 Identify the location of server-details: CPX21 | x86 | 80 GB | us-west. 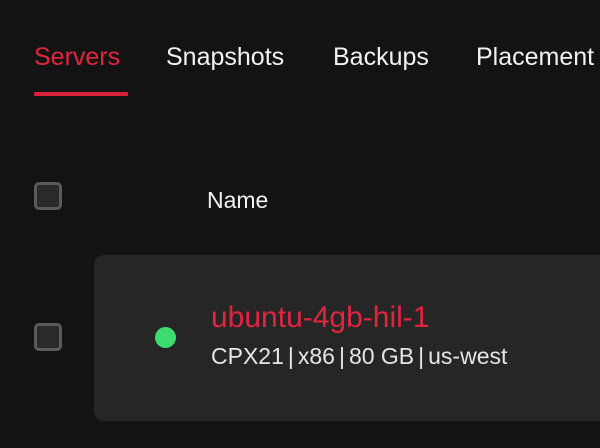
(359, 356).